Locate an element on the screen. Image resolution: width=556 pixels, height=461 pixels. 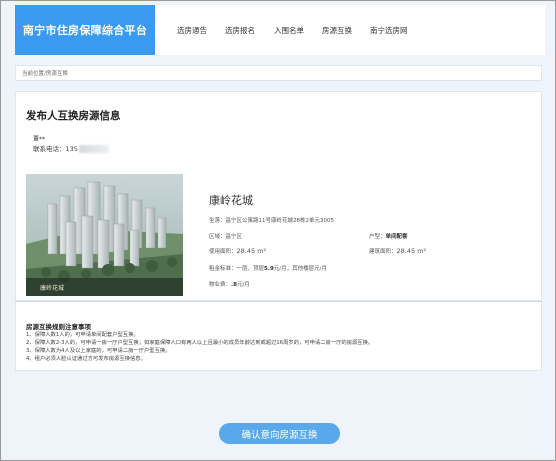
contact-name: 覃** is located at coordinates (39, 139).